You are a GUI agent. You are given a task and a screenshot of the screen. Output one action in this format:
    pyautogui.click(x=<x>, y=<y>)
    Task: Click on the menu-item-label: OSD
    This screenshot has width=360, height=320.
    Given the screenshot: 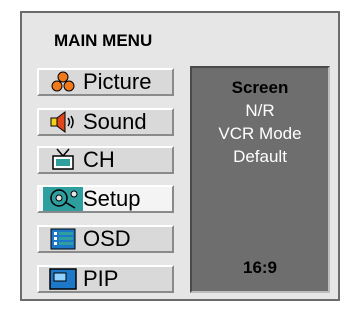 What is the action you would take?
    pyautogui.click(x=107, y=238)
    